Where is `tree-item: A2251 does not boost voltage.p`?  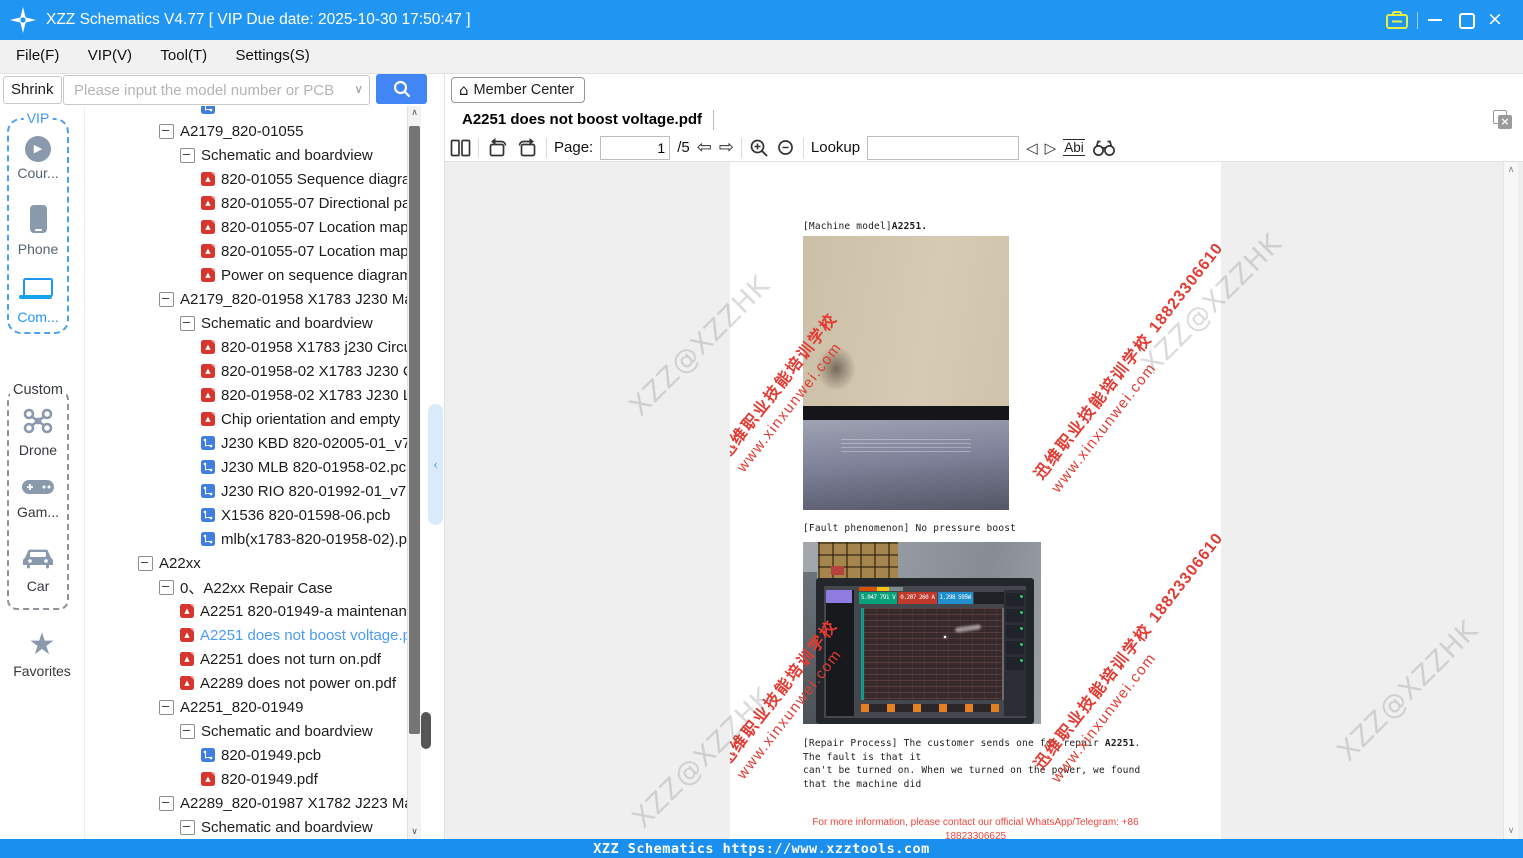
tree-item: A2251 does not boost voltage.p is located at coordinates (246, 635).